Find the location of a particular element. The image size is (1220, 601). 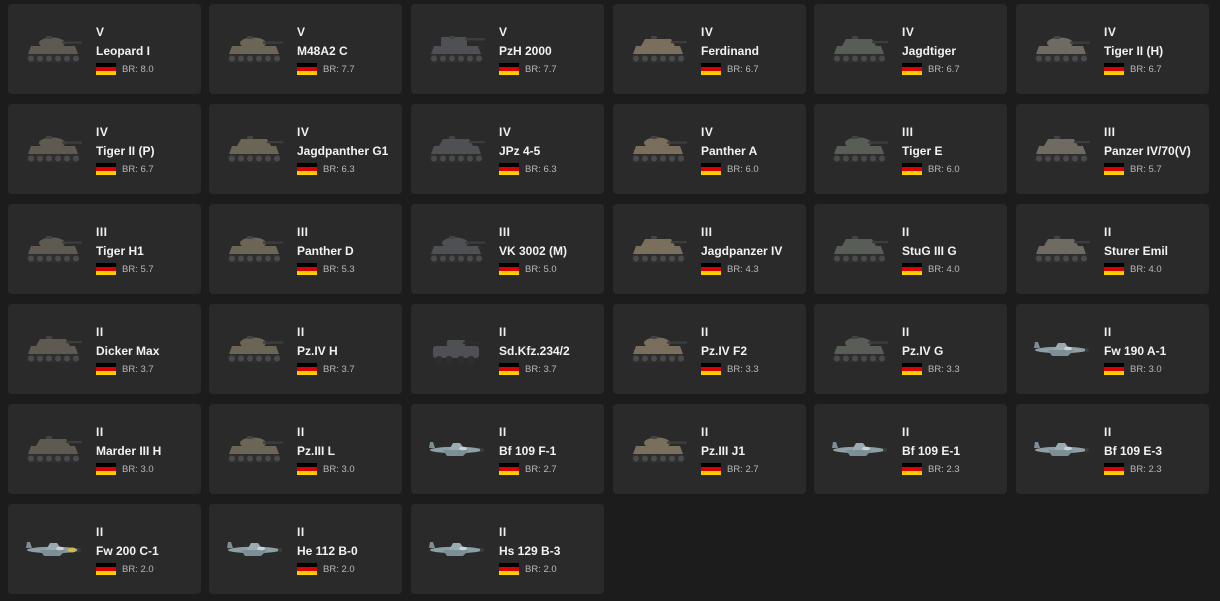

vehicle-meta: BR: 5.7 is located at coordinates (1133, 169).